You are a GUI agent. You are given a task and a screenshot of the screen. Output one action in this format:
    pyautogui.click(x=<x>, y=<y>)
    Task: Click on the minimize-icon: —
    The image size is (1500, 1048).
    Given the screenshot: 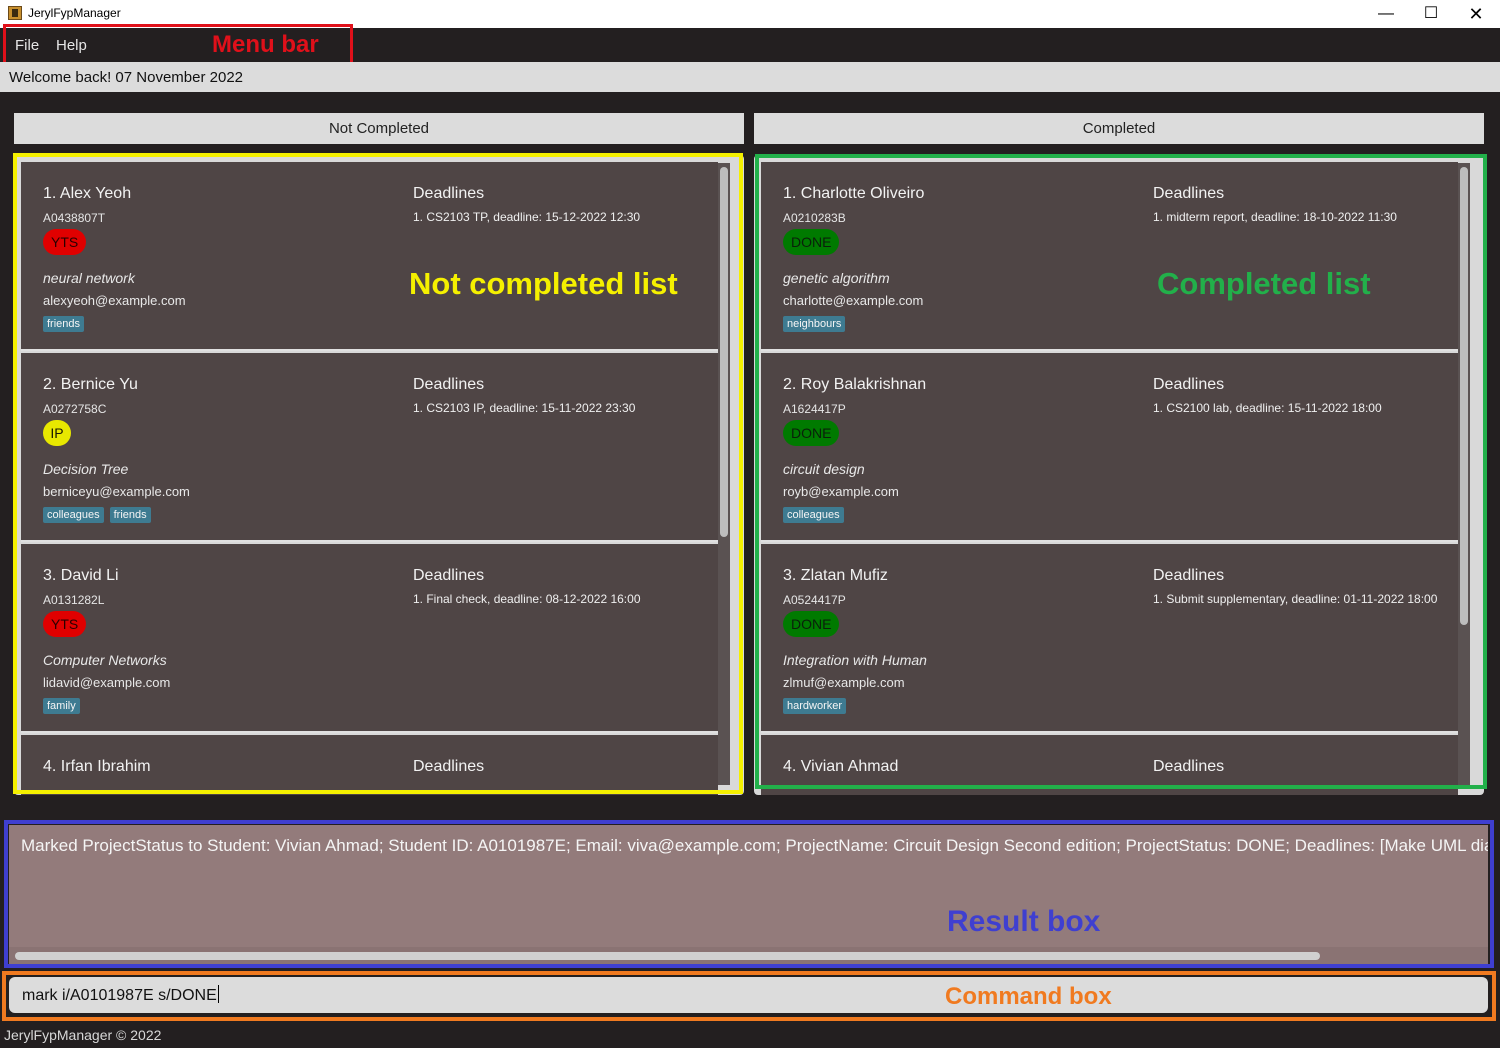 What is the action you would take?
    pyautogui.click(x=1386, y=14)
    